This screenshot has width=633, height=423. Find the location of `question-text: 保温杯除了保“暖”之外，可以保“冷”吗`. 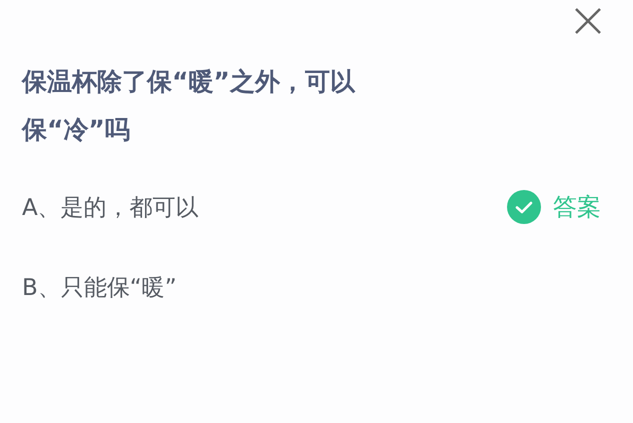

question-text: 保温杯除了保“暖”之外，可以保“冷”吗 is located at coordinates (189, 106).